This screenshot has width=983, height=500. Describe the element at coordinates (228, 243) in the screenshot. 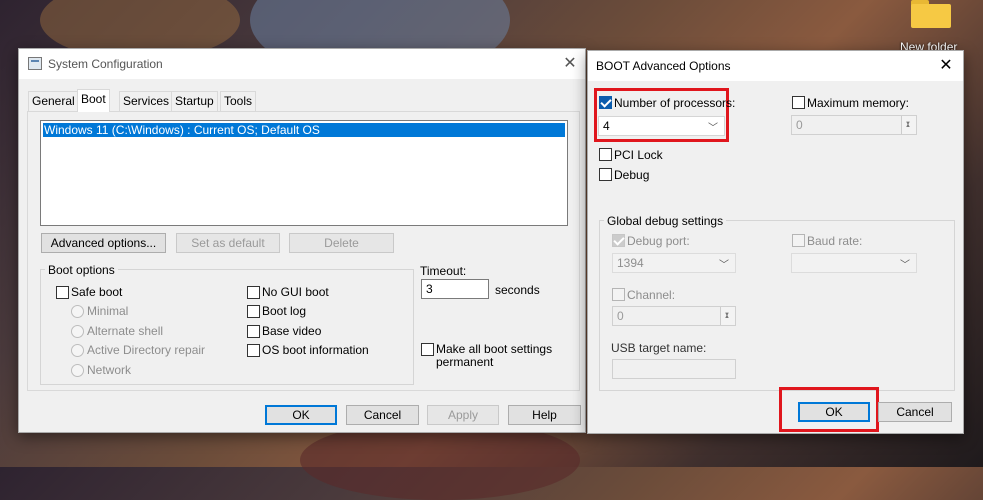

I see `set-as-default-button: Set as default` at that location.